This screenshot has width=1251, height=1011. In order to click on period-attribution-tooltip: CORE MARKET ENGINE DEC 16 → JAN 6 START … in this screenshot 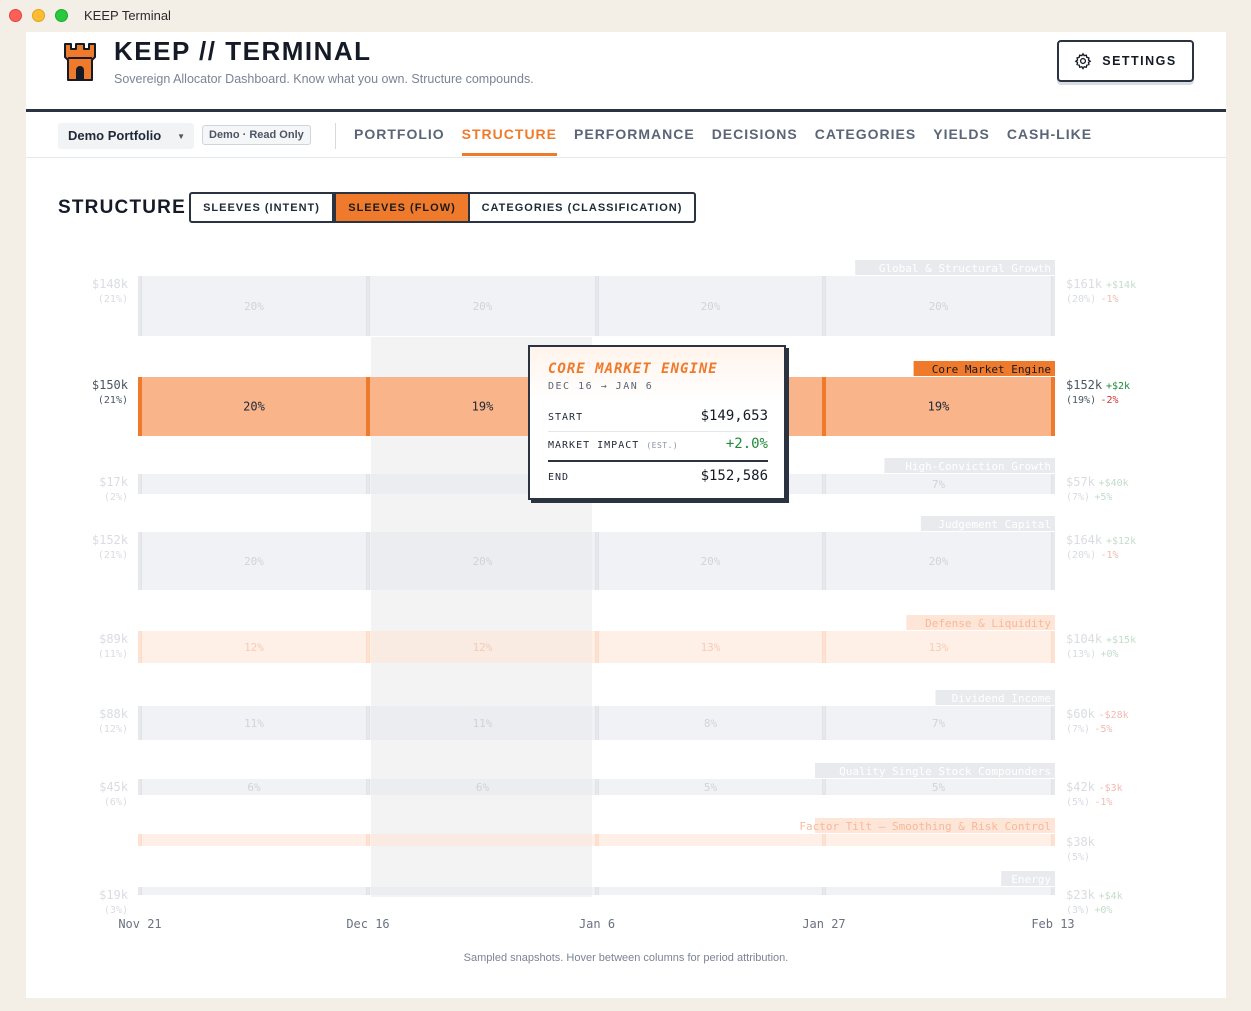, I will do `click(657, 422)`.